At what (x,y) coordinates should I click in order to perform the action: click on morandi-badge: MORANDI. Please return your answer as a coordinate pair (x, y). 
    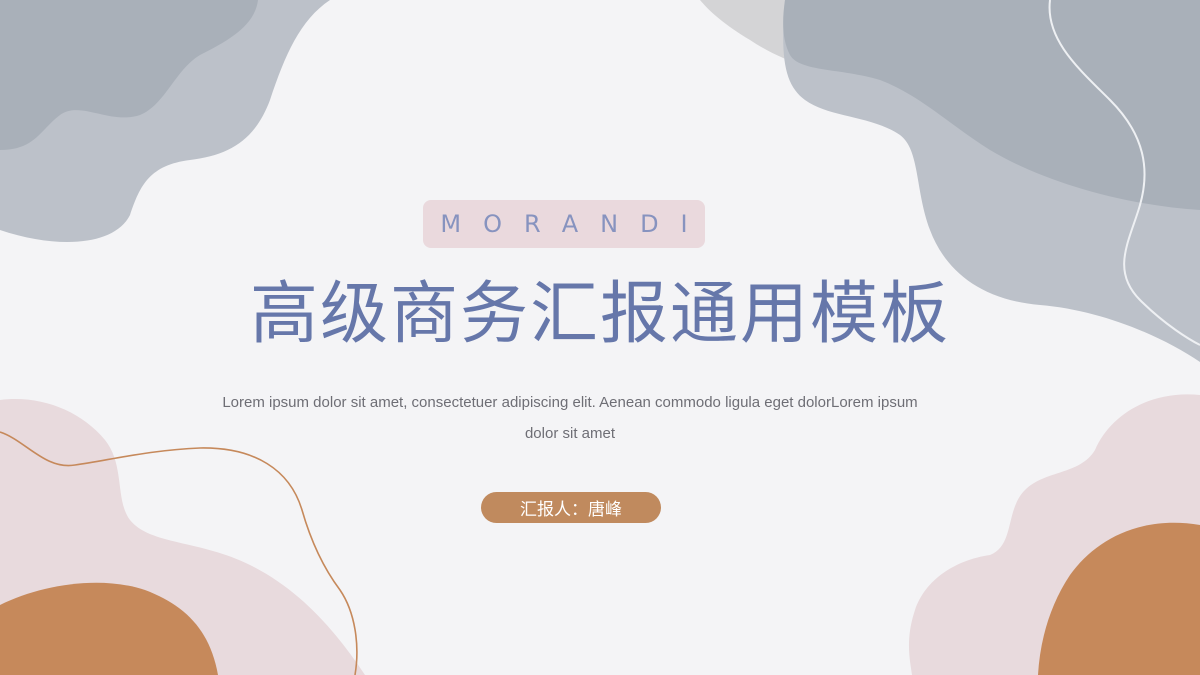
    Looking at the image, I should click on (564, 224).